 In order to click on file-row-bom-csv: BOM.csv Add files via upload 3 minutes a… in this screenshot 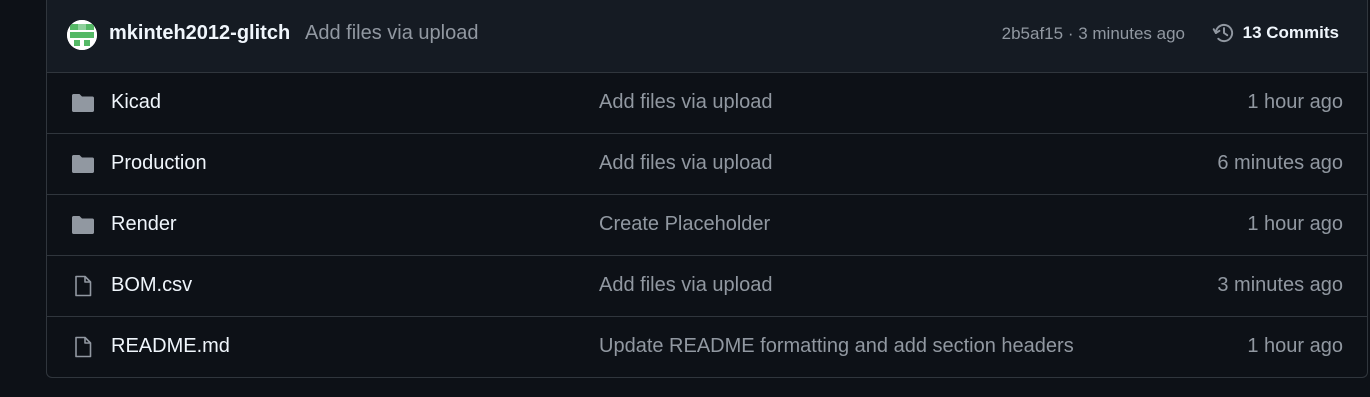, I will do `click(707, 286)`.